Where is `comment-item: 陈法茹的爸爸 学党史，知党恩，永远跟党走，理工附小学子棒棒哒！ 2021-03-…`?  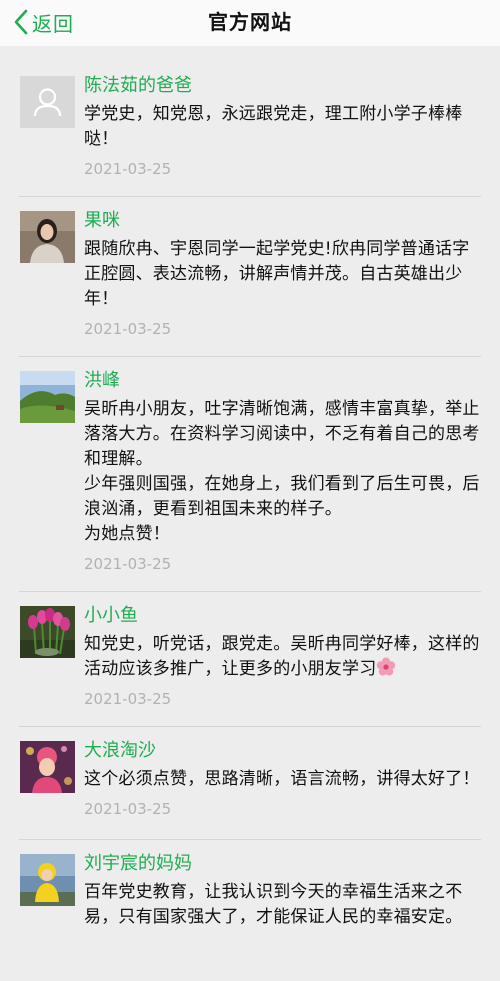
comment-item: 陈法茹的爸爸 学党史，知党恩，永远跟党走，理工附小学子棒棒哒！ 2021-03-… is located at coordinates (250, 129).